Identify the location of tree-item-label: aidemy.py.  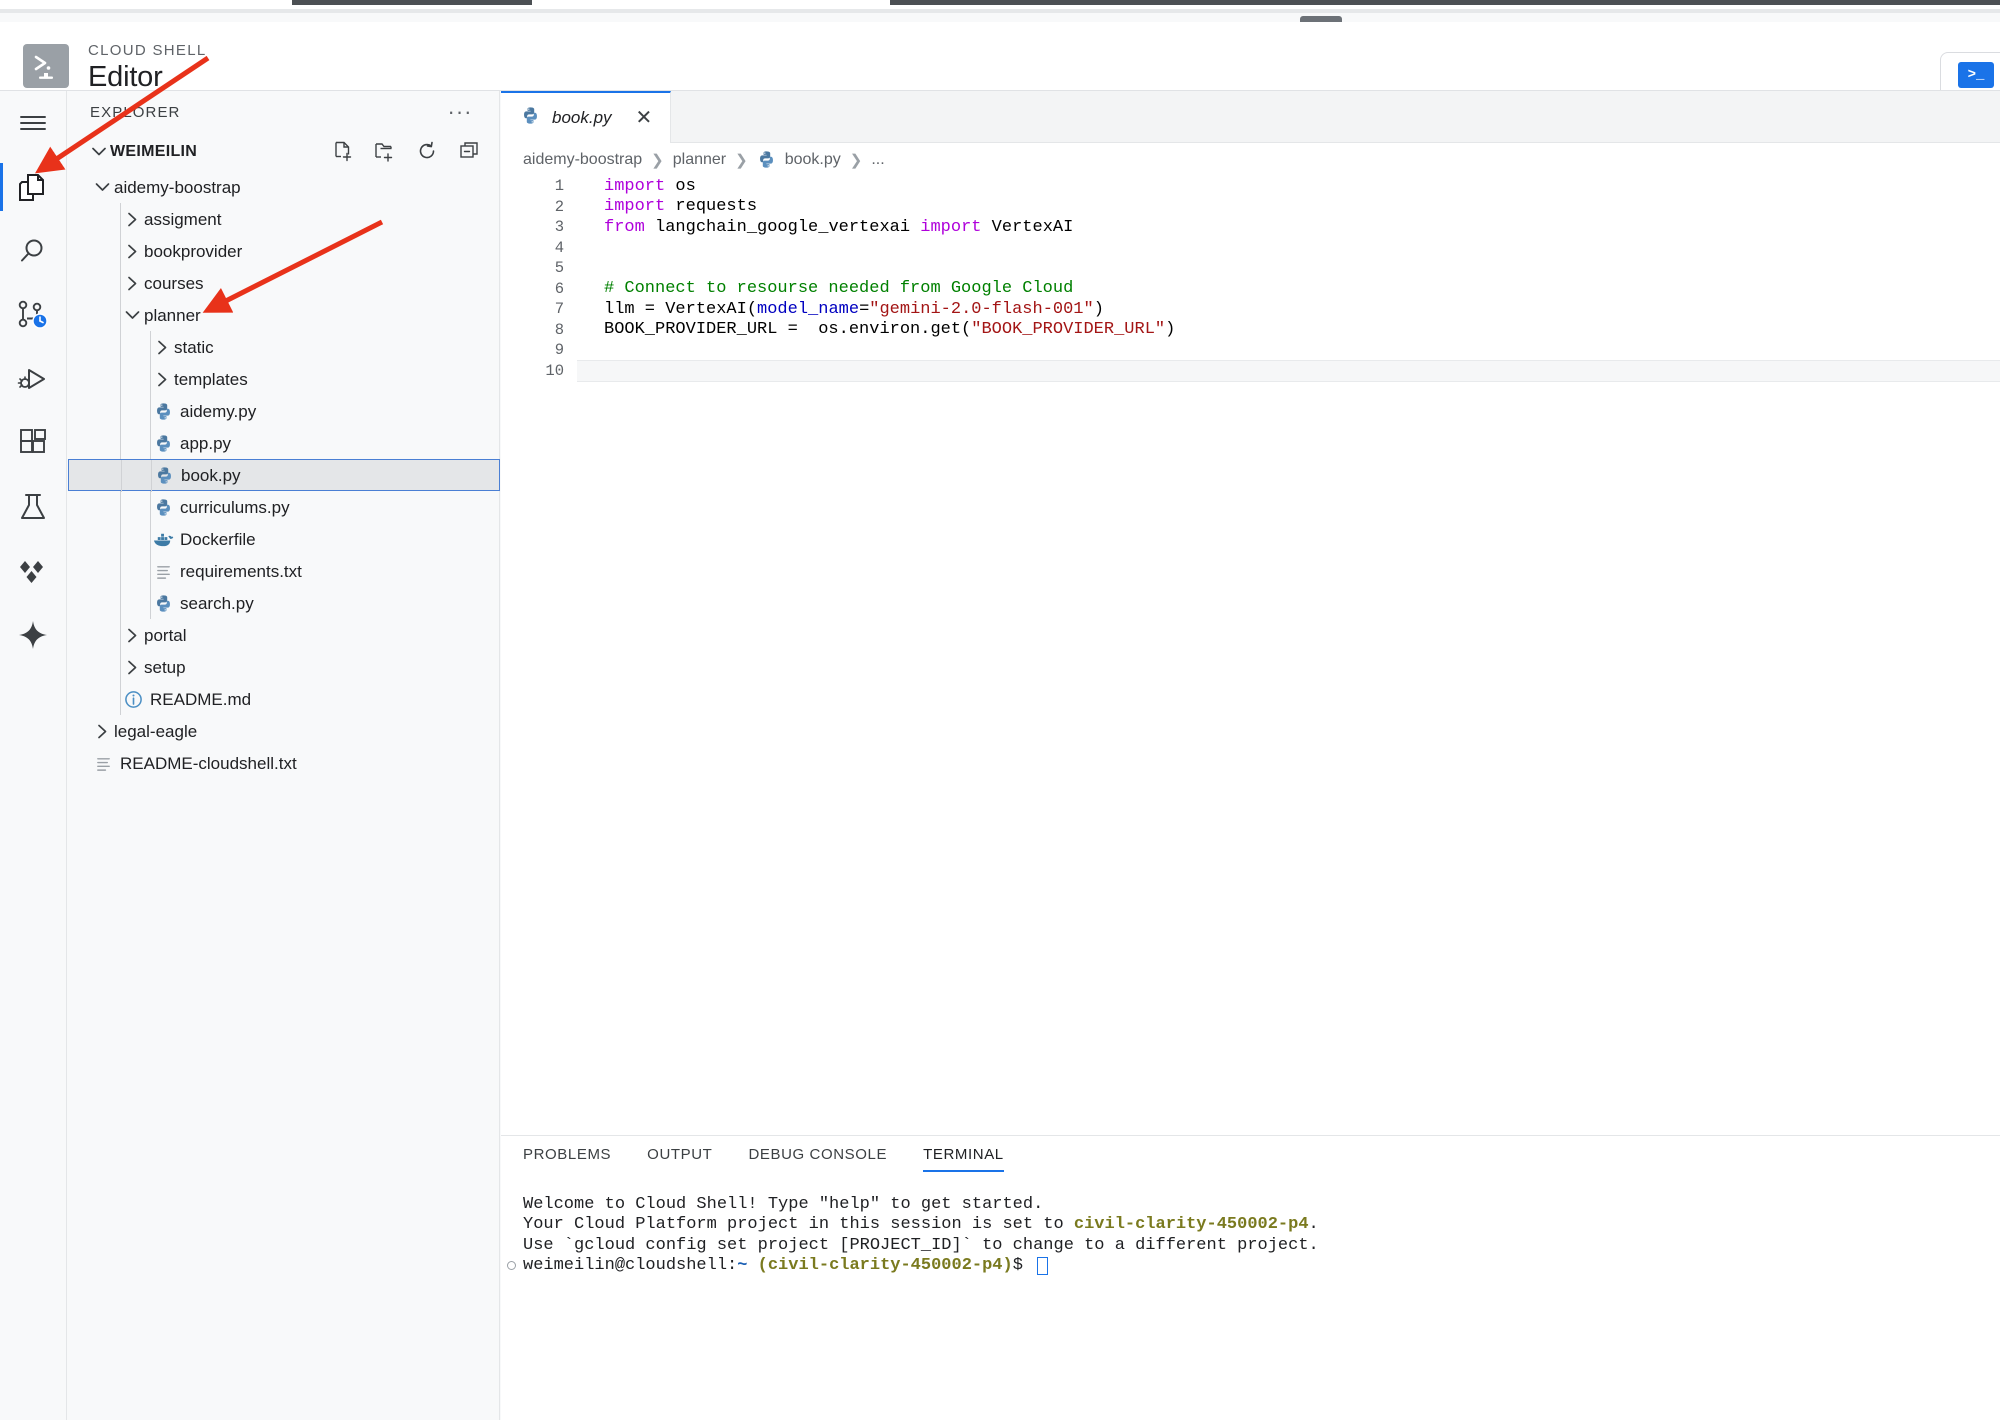
(218, 411).